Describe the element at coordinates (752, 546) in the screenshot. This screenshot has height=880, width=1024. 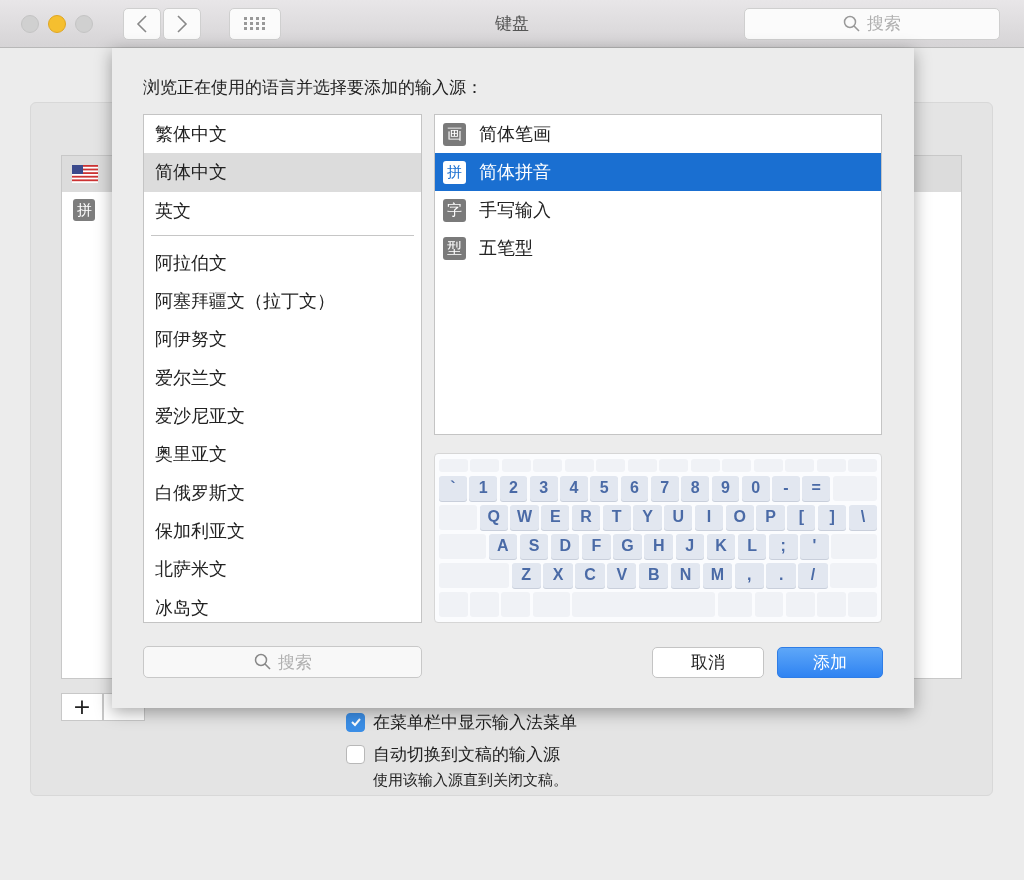
I see `keyboard-key: L` at that location.